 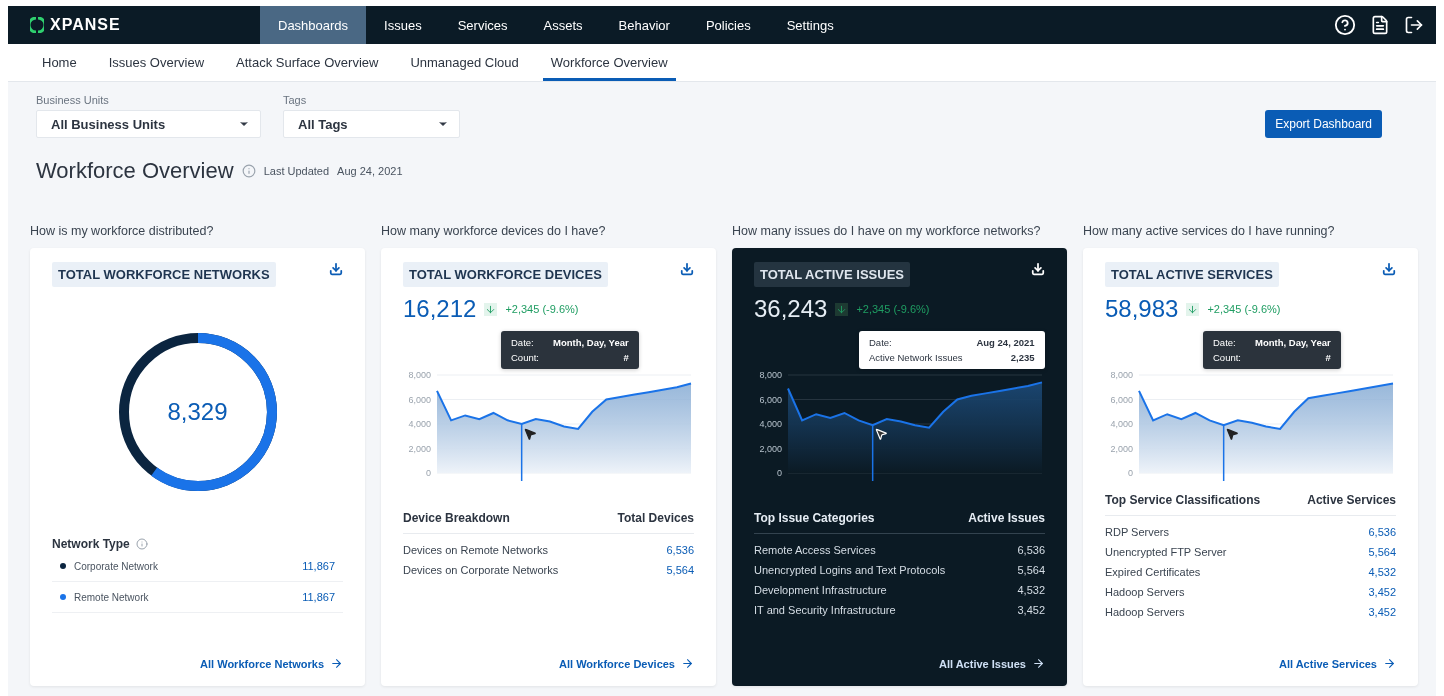 I want to click on sub-nav-tab: Issues Overview, so click(x=156, y=62).